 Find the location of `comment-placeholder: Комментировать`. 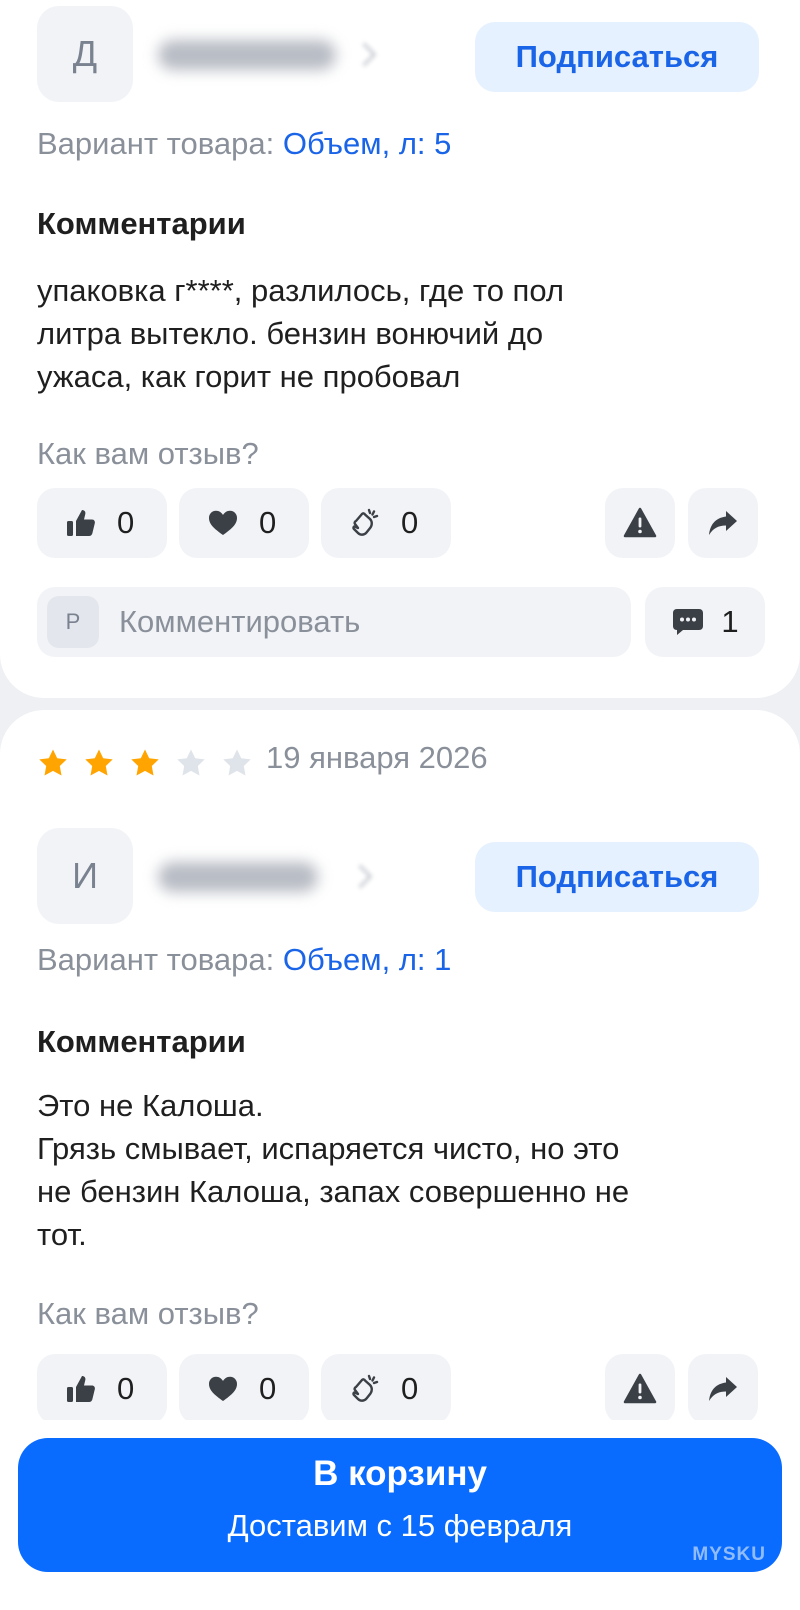

comment-placeholder: Комментировать is located at coordinates (240, 621).